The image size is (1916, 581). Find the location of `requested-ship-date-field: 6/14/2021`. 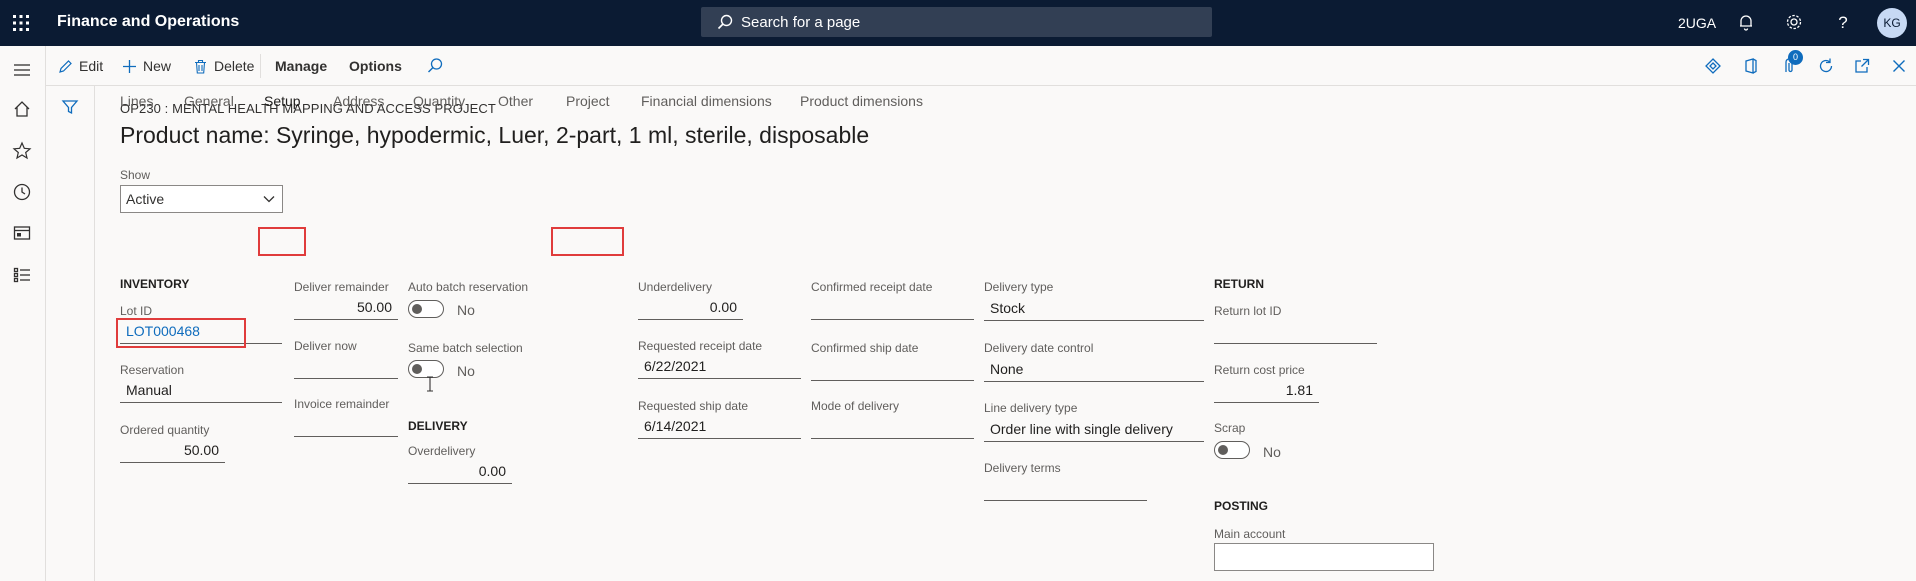

requested-ship-date-field: 6/14/2021 is located at coordinates (719, 427).